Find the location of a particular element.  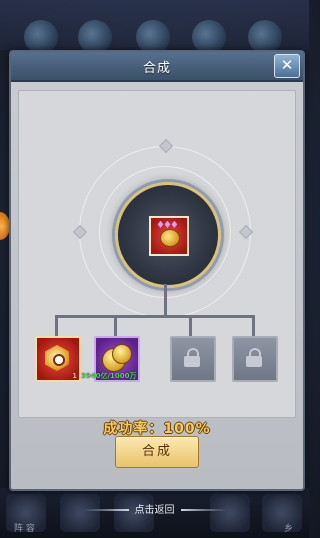

close-icon: ✕ is located at coordinates (287, 65).